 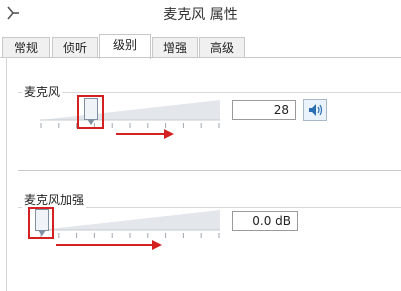 I want to click on boost-slider-track, so click(x=130, y=221).